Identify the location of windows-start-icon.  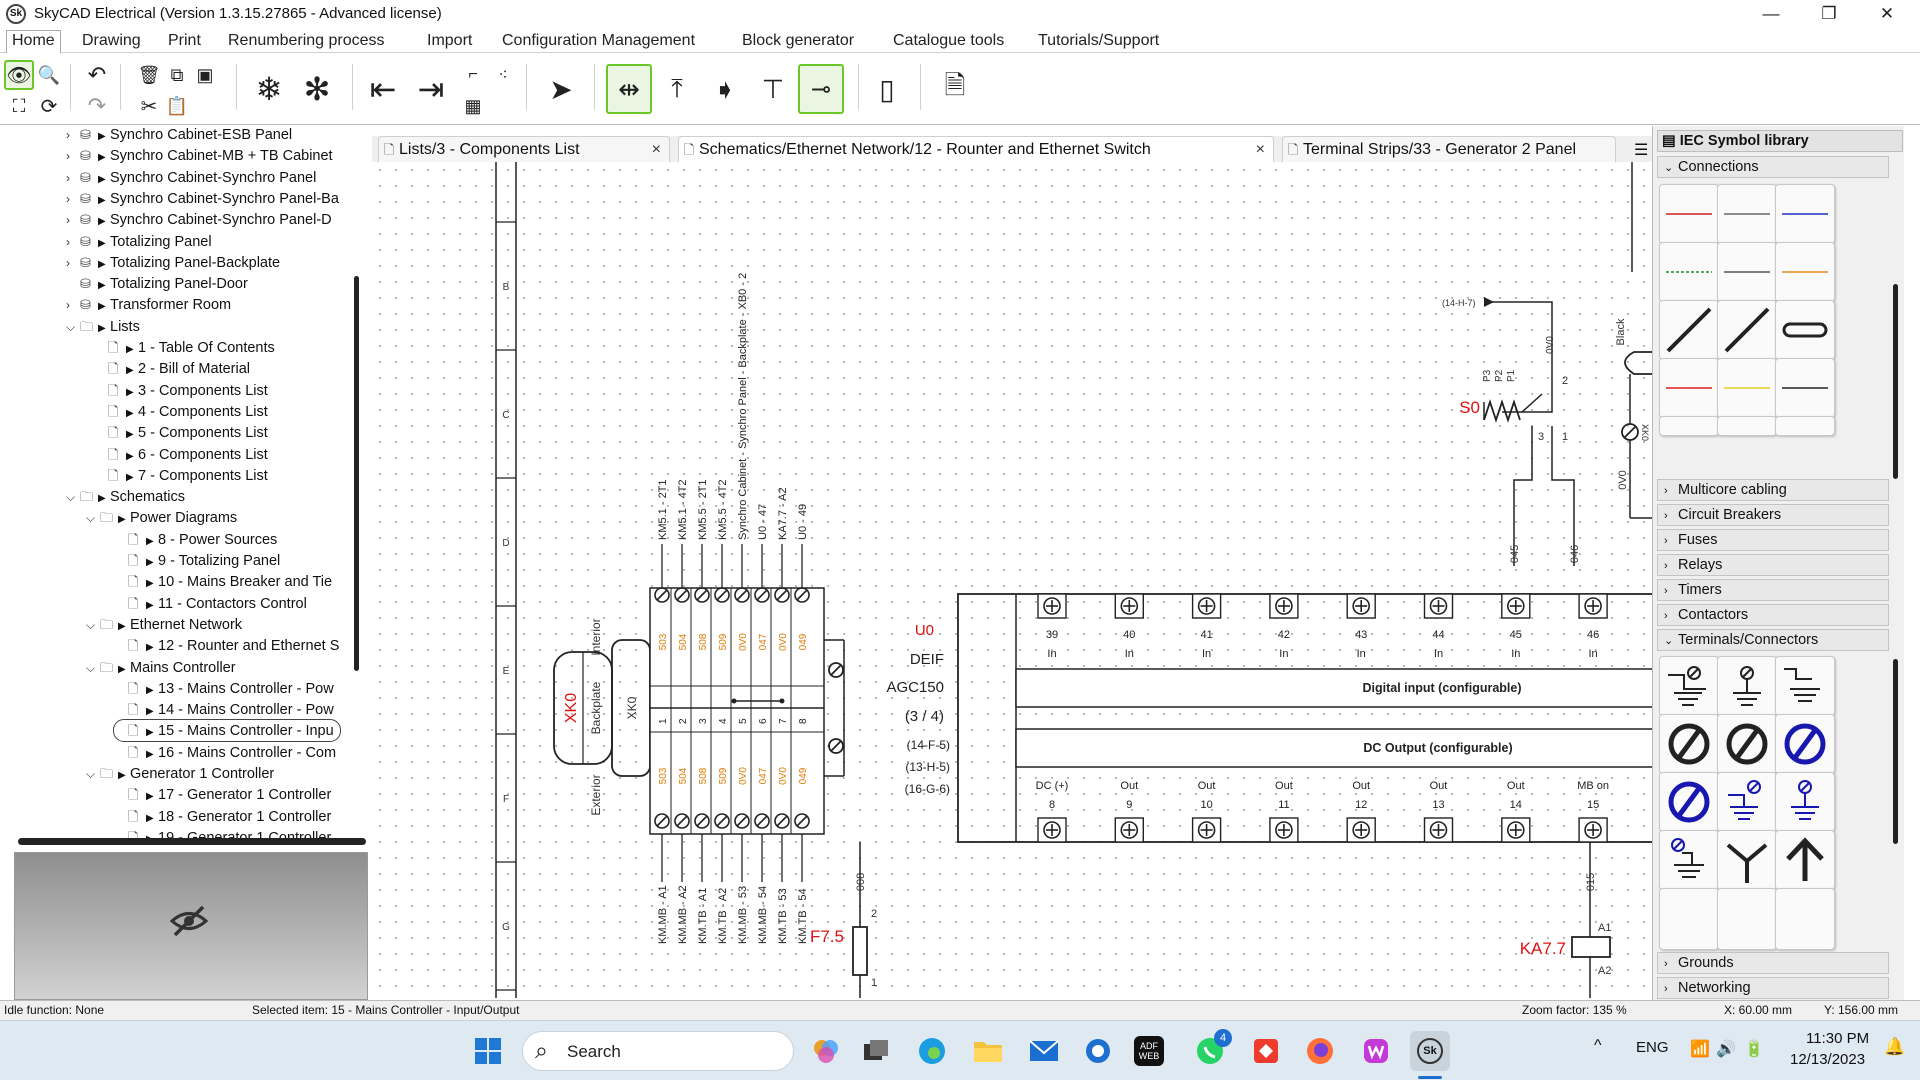
(488, 1051).